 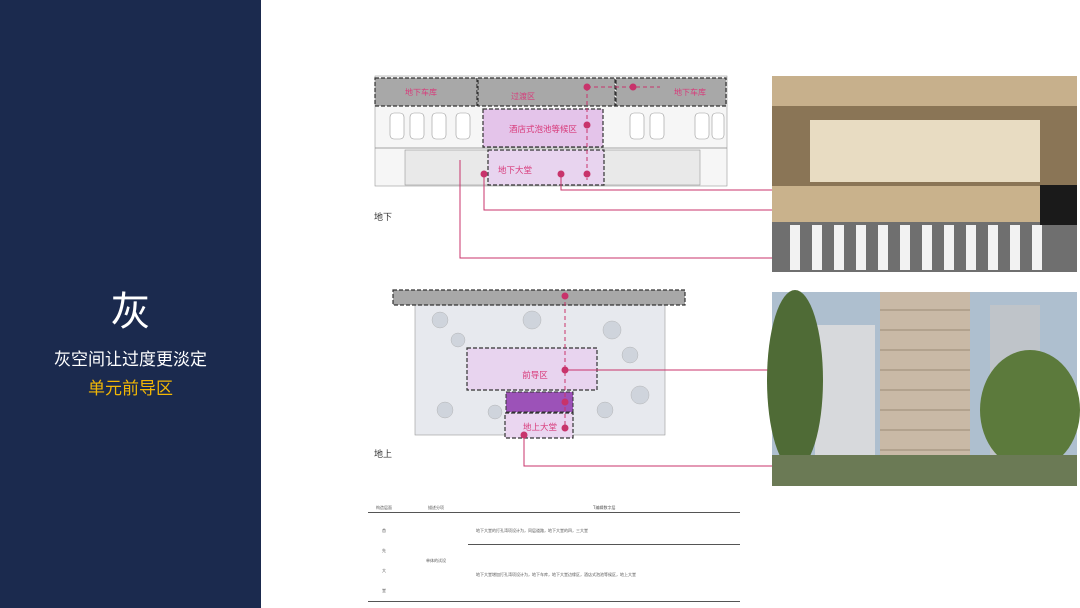 I want to click on zone-label: 地下大堂, so click(x=515, y=170).